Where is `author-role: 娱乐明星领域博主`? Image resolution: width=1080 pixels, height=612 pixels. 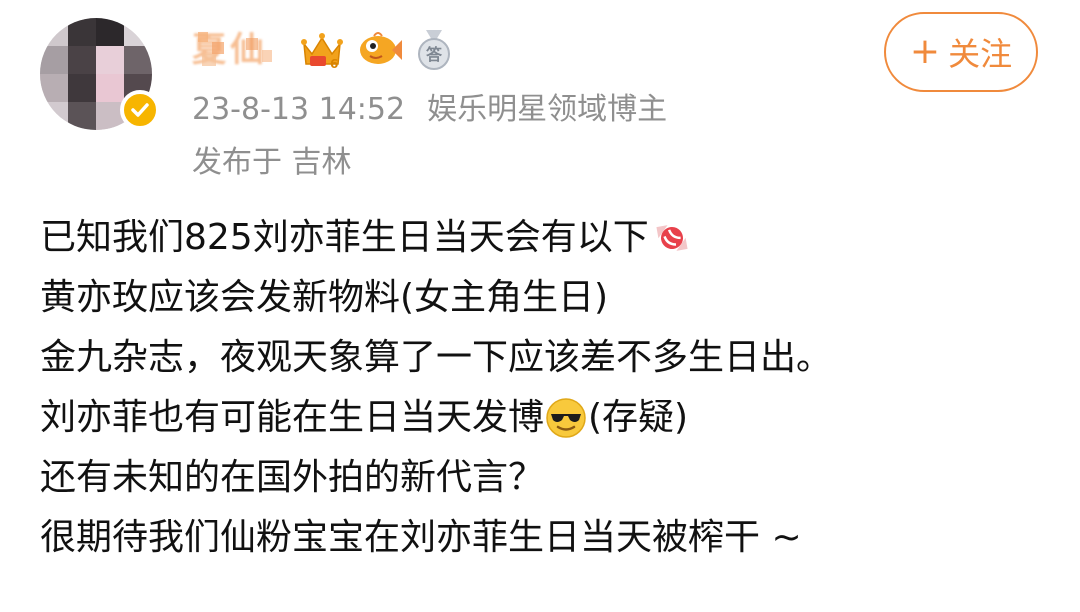 author-role: 娱乐明星领域博主 is located at coordinates (547, 109).